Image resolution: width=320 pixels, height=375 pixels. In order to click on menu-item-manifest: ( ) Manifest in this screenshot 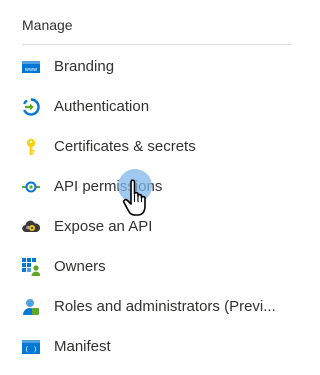, I will do `click(157, 347)`.